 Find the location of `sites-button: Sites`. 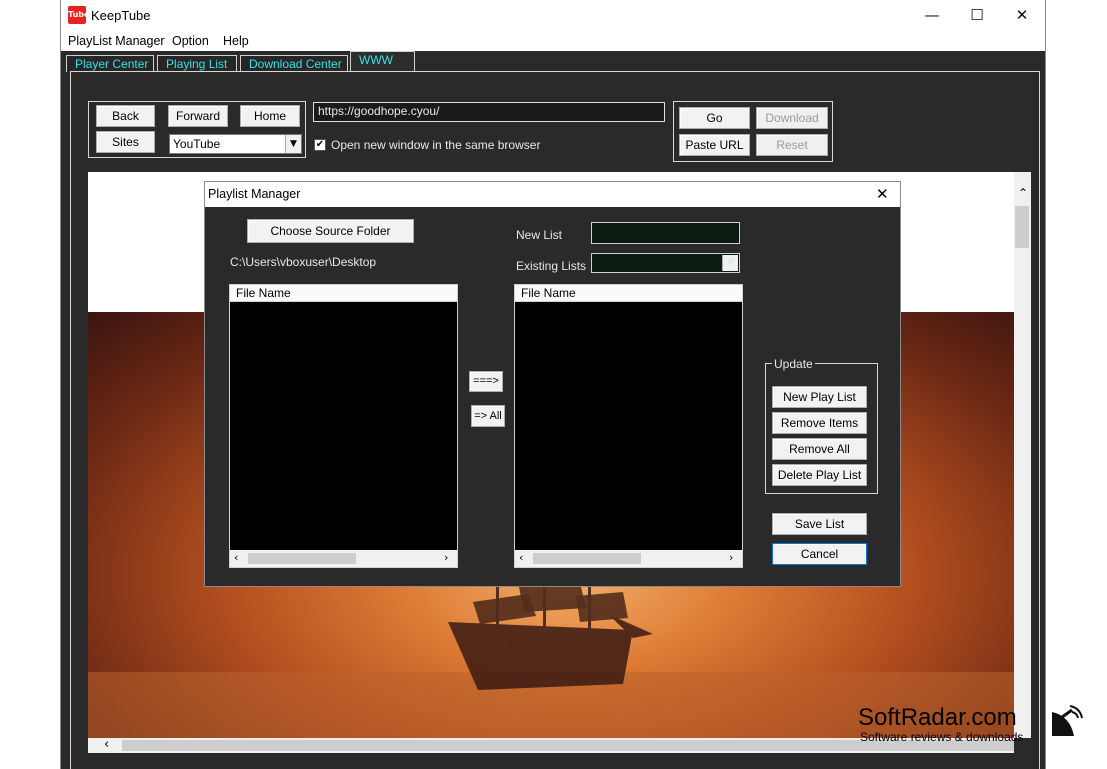

sites-button: Sites is located at coordinates (125, 142).